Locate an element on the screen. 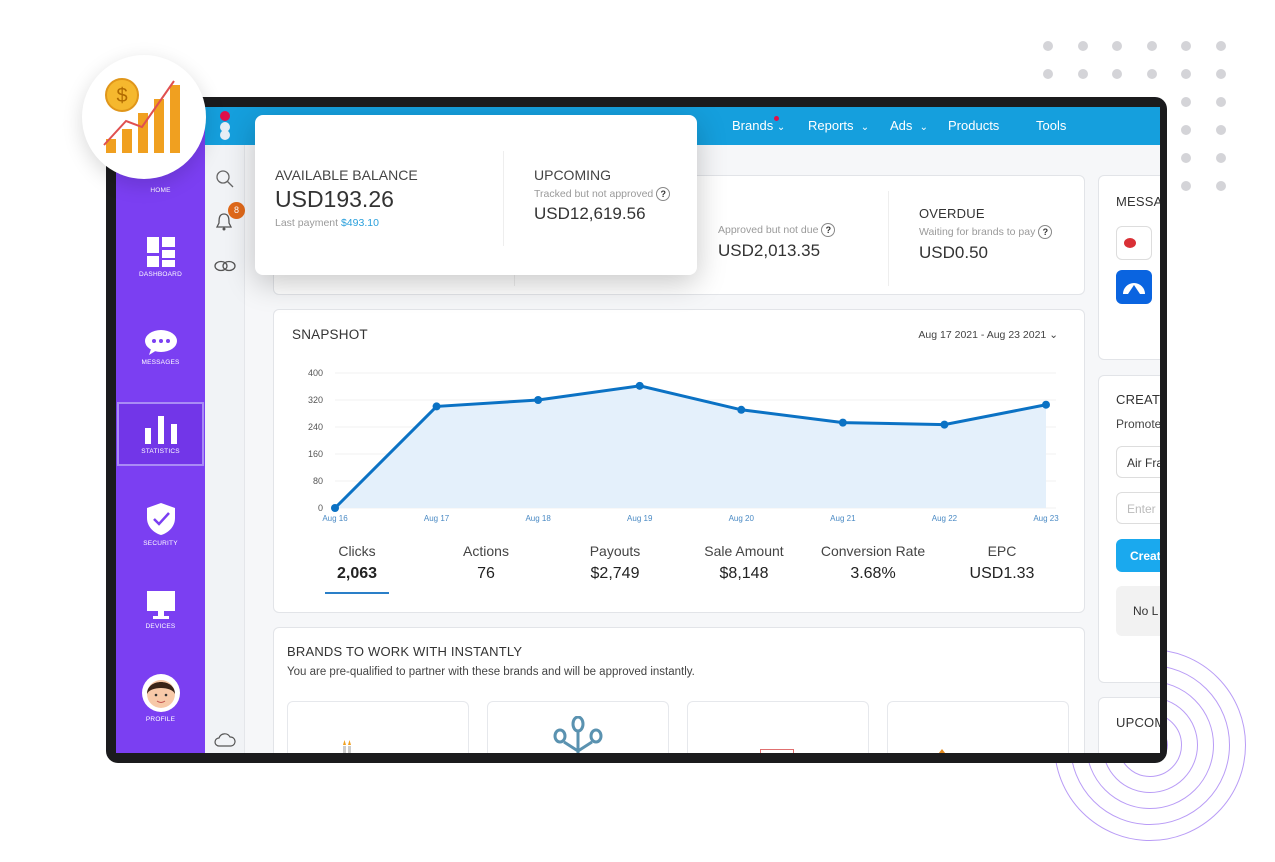 This screenshot has height=862, width=1275. y-tick-label: 400 is located at coordinates (315, 373).